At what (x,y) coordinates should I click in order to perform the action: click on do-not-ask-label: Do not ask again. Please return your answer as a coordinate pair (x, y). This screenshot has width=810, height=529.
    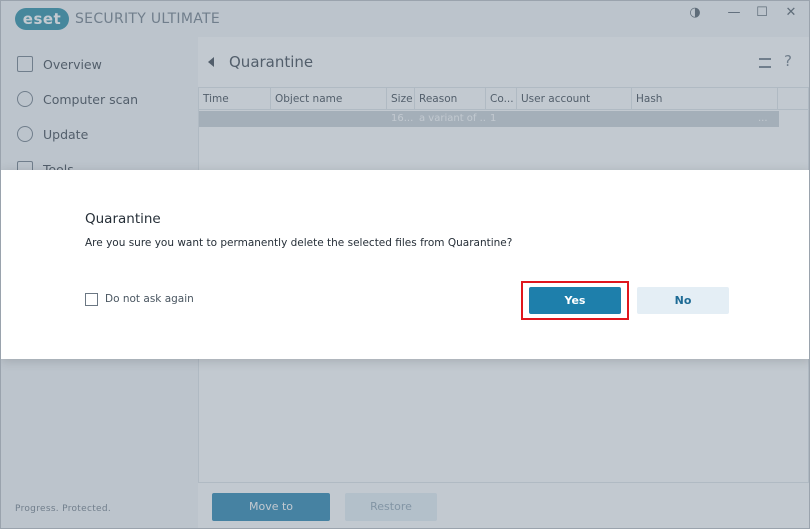
    Looking at the image, I should click on (149, 299).